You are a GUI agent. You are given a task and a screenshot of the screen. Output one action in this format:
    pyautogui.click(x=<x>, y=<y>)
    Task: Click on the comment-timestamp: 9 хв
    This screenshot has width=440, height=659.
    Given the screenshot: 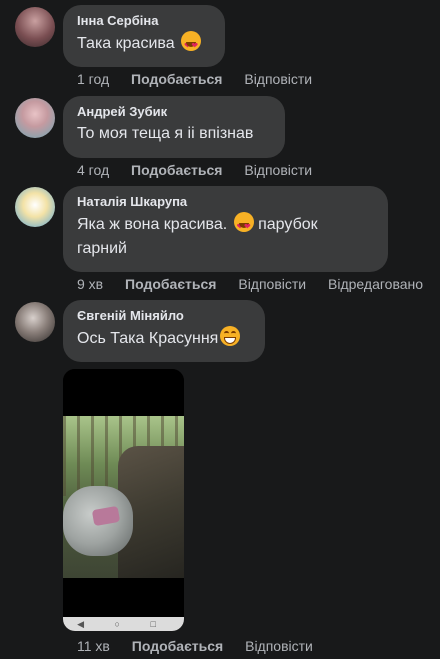 What is the action you would take?
    pyautogui.click(x=90, y=284)
    